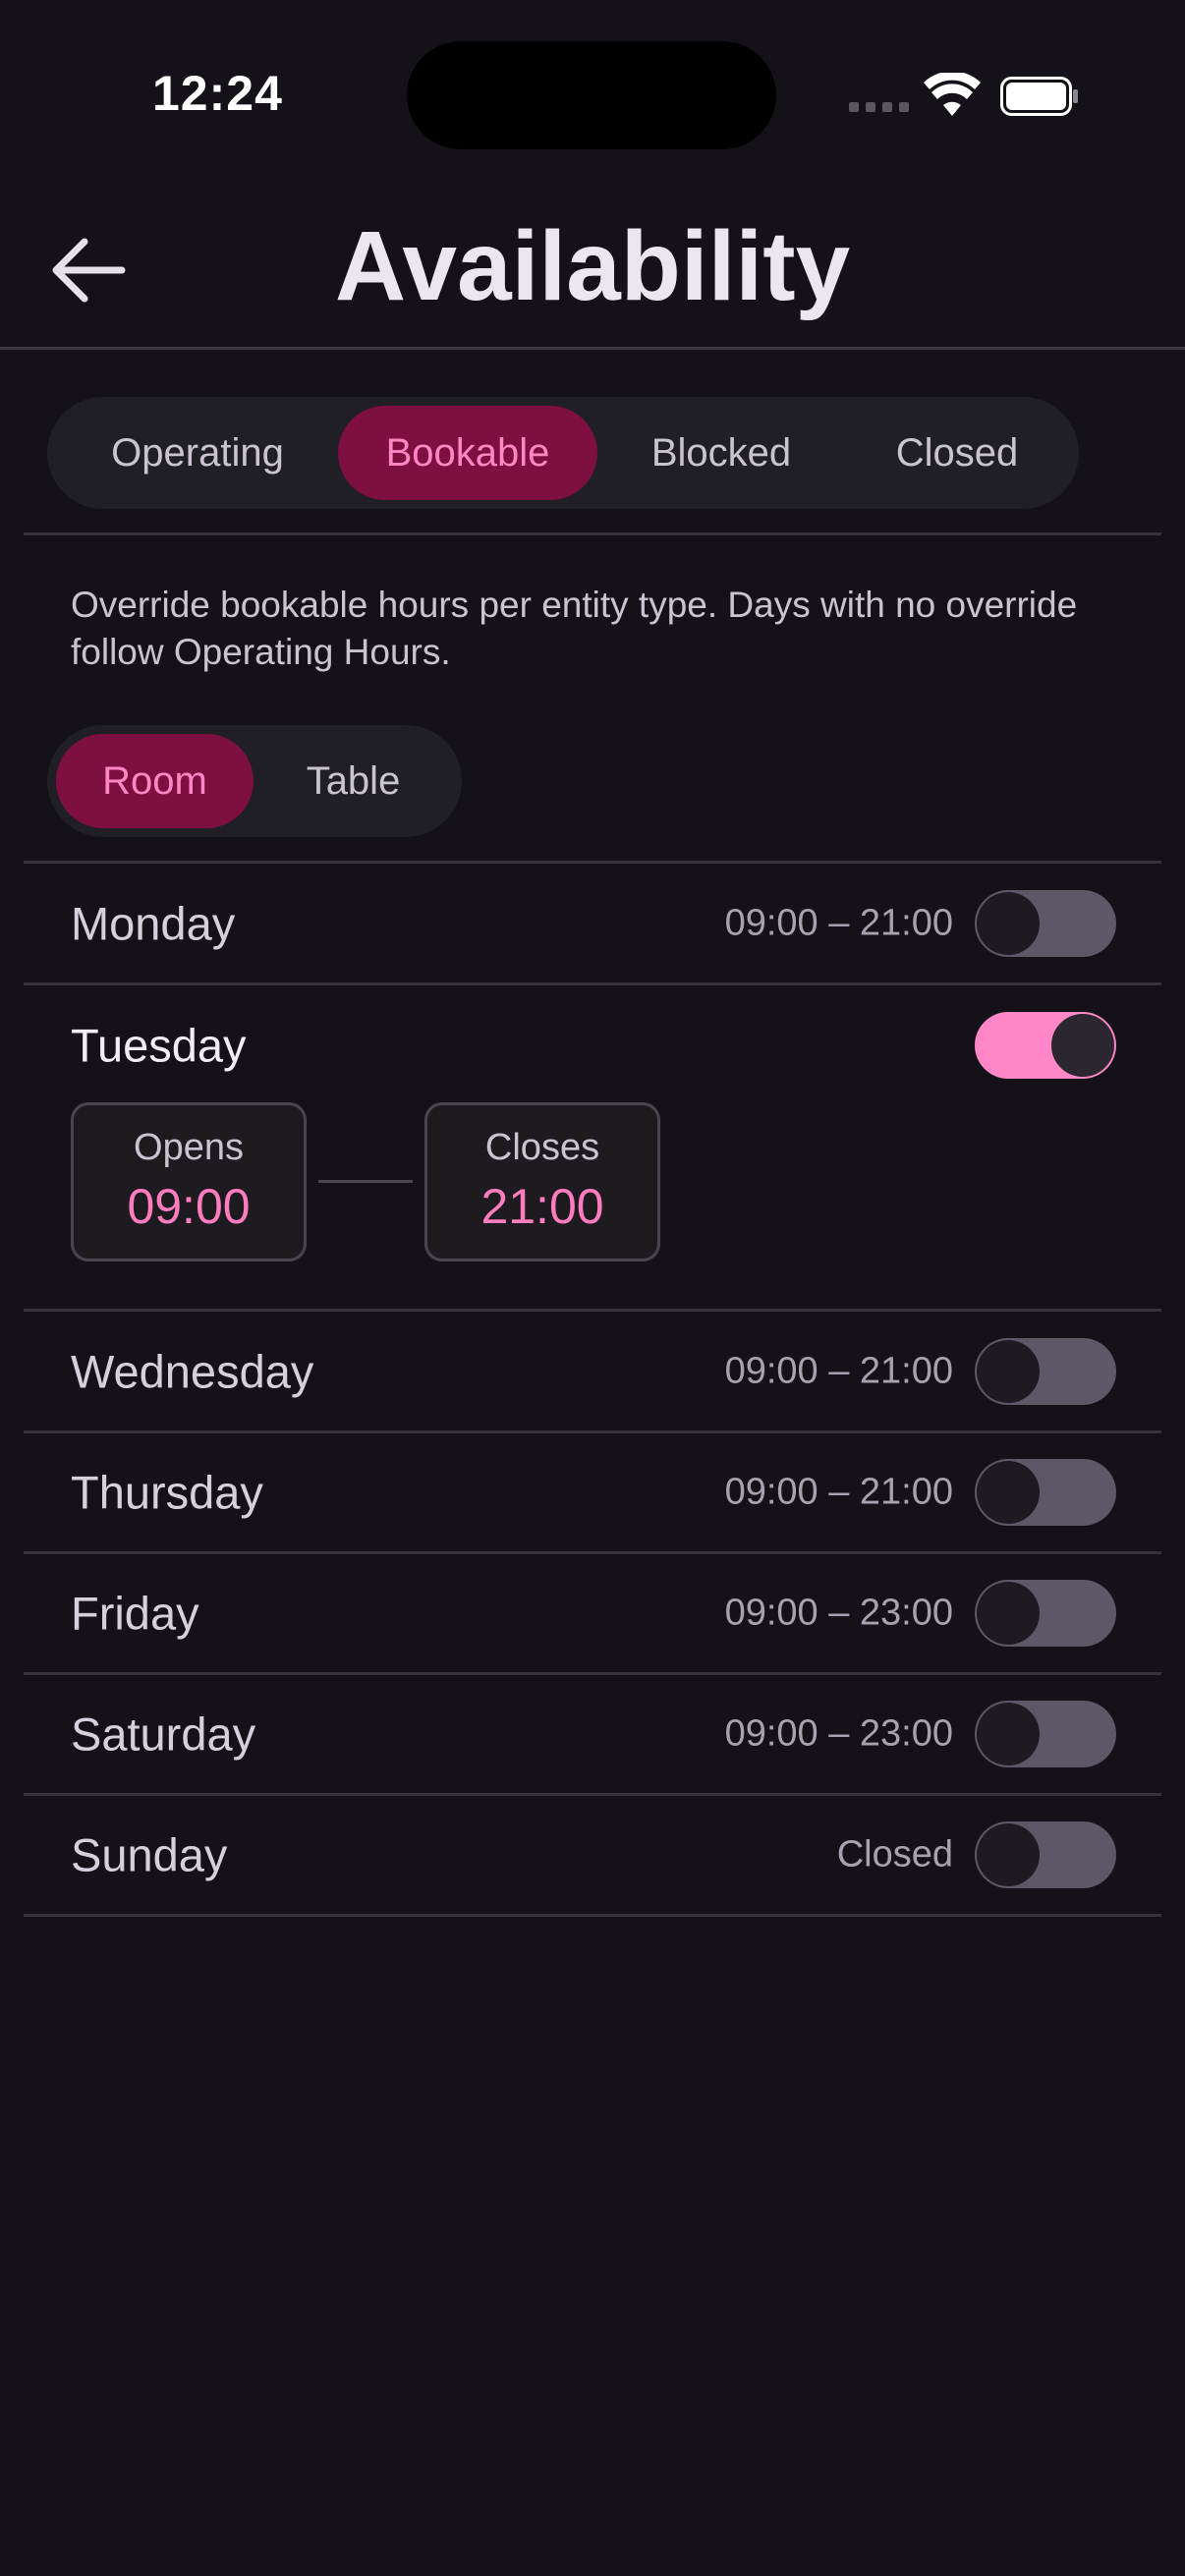 Image resolution: width=1185 pixels, height=2576 pixels. Describe the element at coordinates (159, 1045) in the screenshot. I see `day-name: Tuesday` at that location.